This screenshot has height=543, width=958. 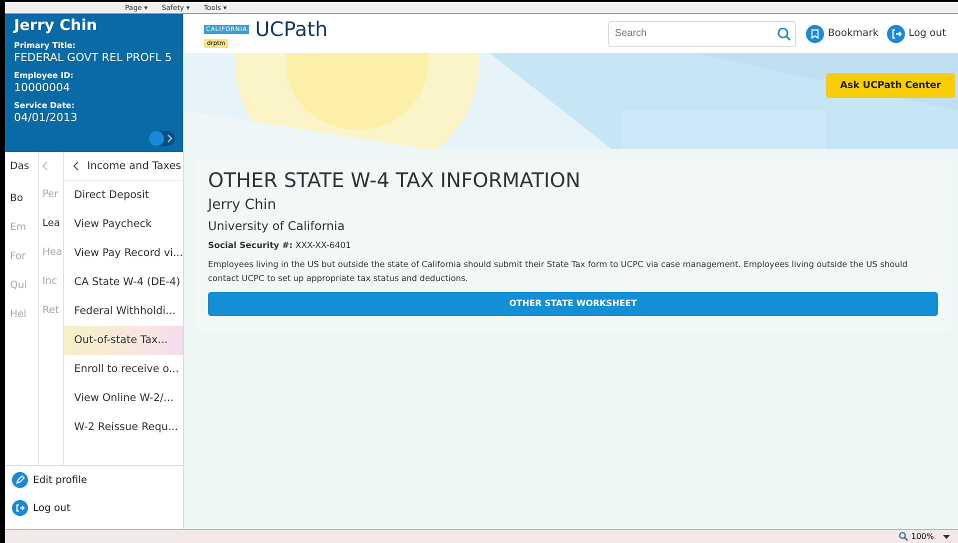 What do you see at coordinates (76, 166) in the screenshot?
I see `back-icon` at bounding box center [76, 166].